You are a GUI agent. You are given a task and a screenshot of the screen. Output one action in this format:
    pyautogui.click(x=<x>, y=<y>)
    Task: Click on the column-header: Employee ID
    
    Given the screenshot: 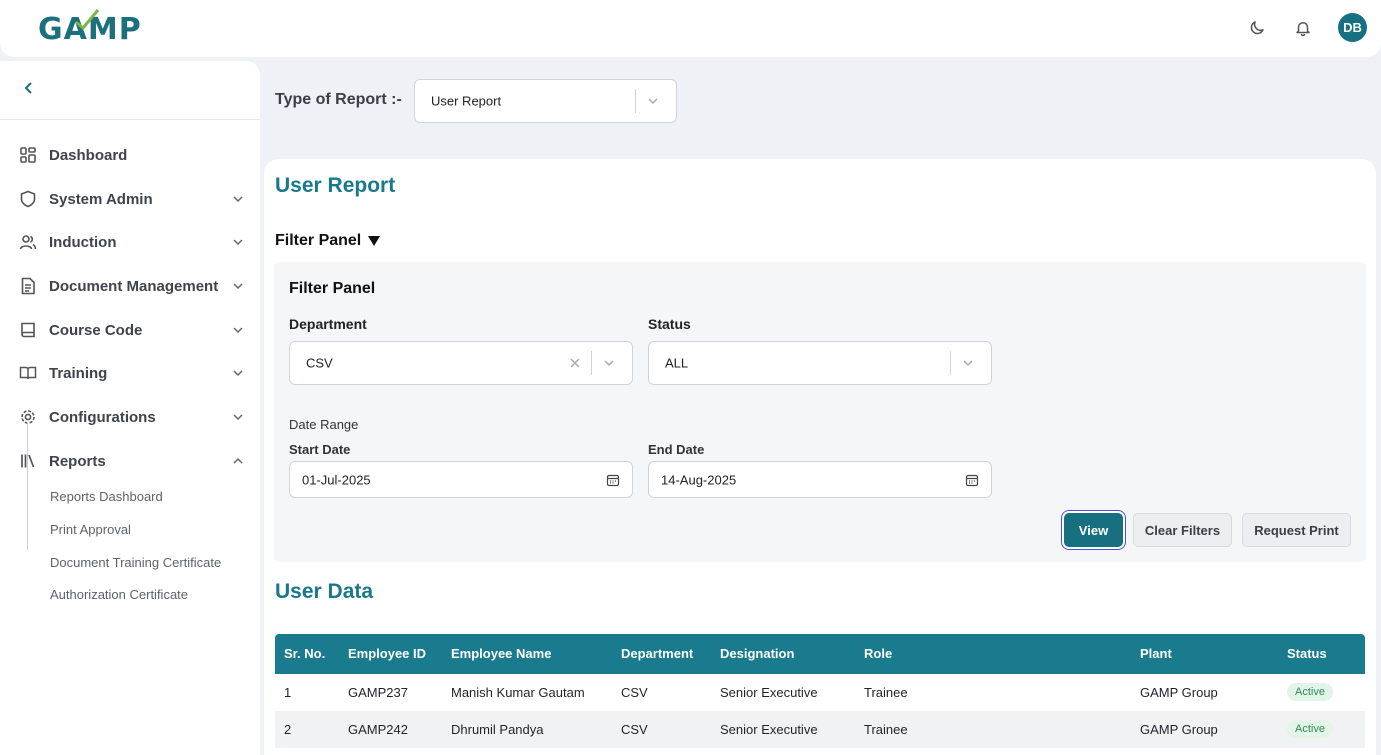 What is the action you would take?
    pyautogui.click(x=387, y=653)
    